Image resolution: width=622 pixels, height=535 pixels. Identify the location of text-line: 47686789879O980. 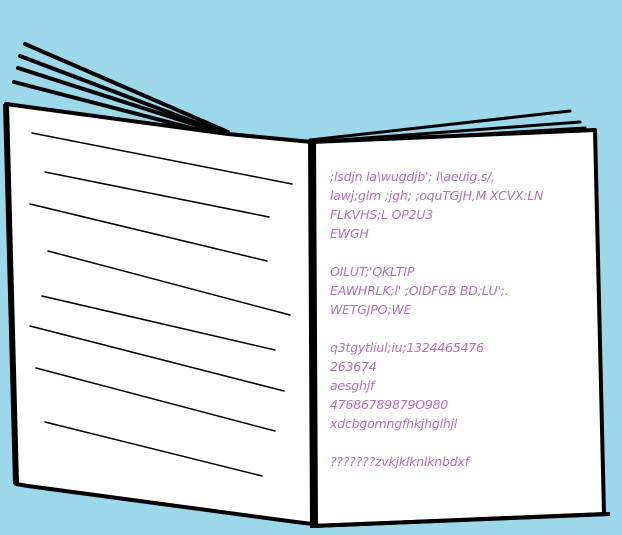
(389, 404).